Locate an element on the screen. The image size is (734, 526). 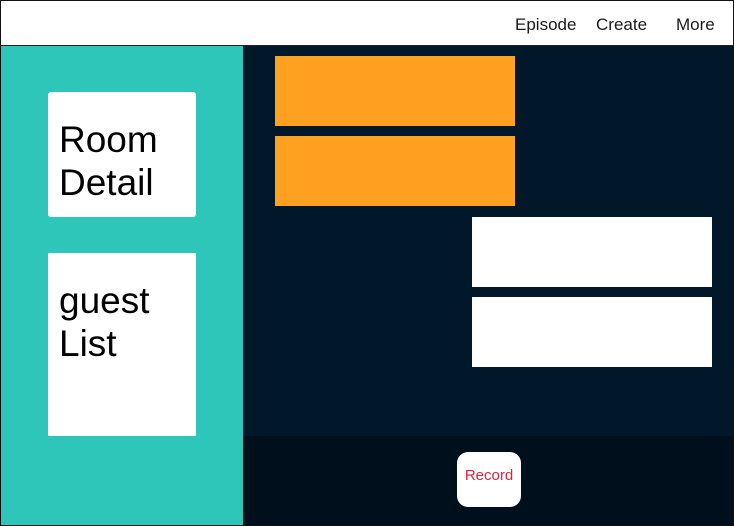
guest-list-title: guest List is located at coordinates (104, 322).